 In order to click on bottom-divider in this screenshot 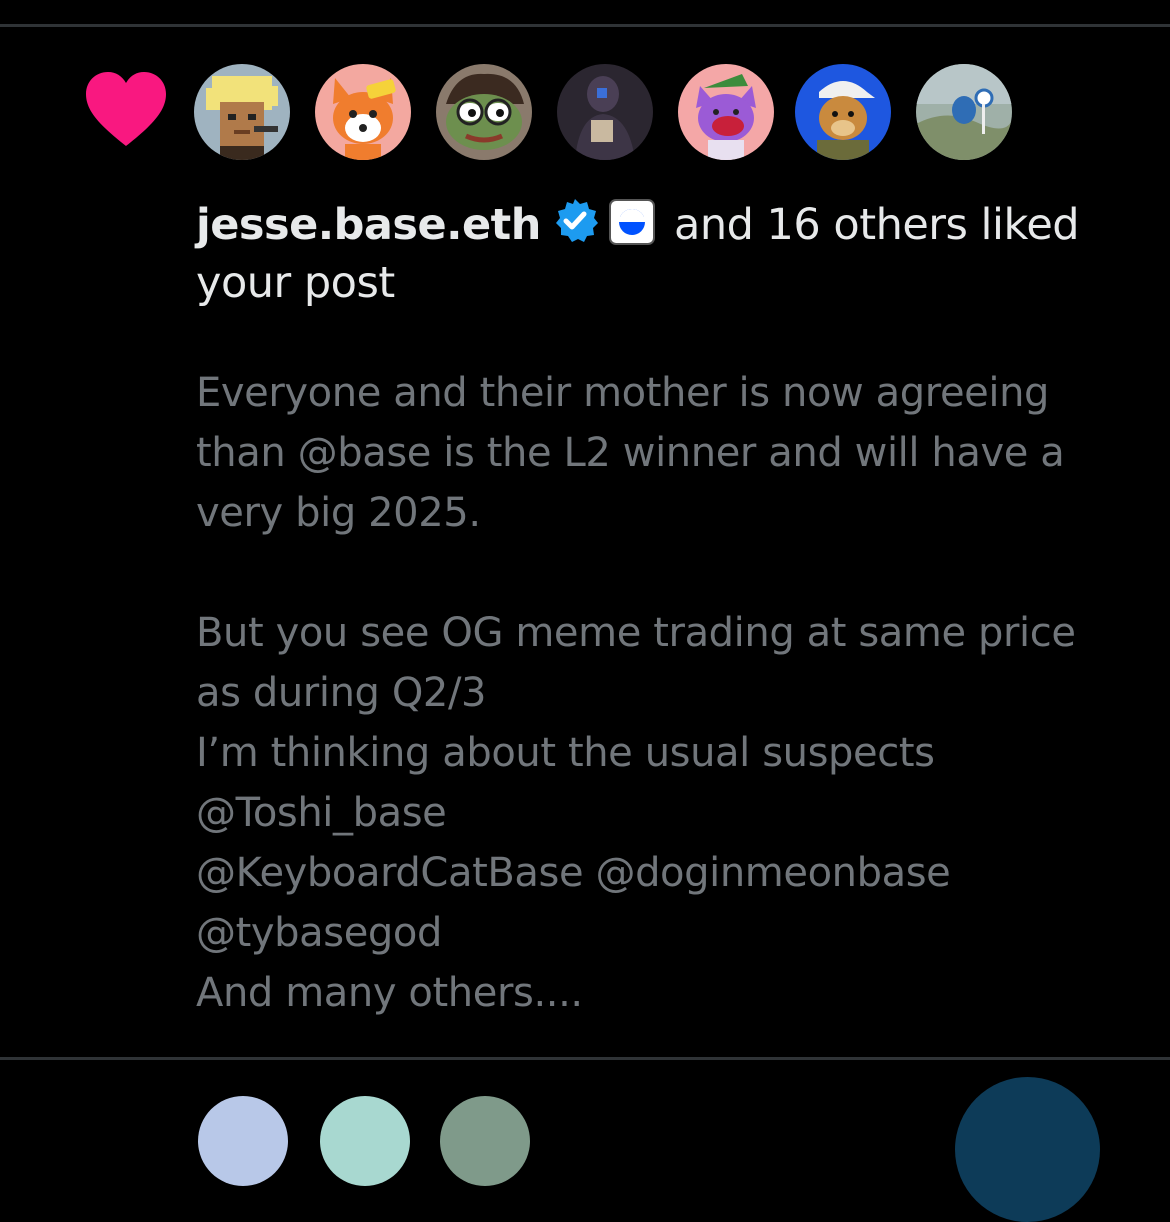, I will do `click(585, 1058)`.